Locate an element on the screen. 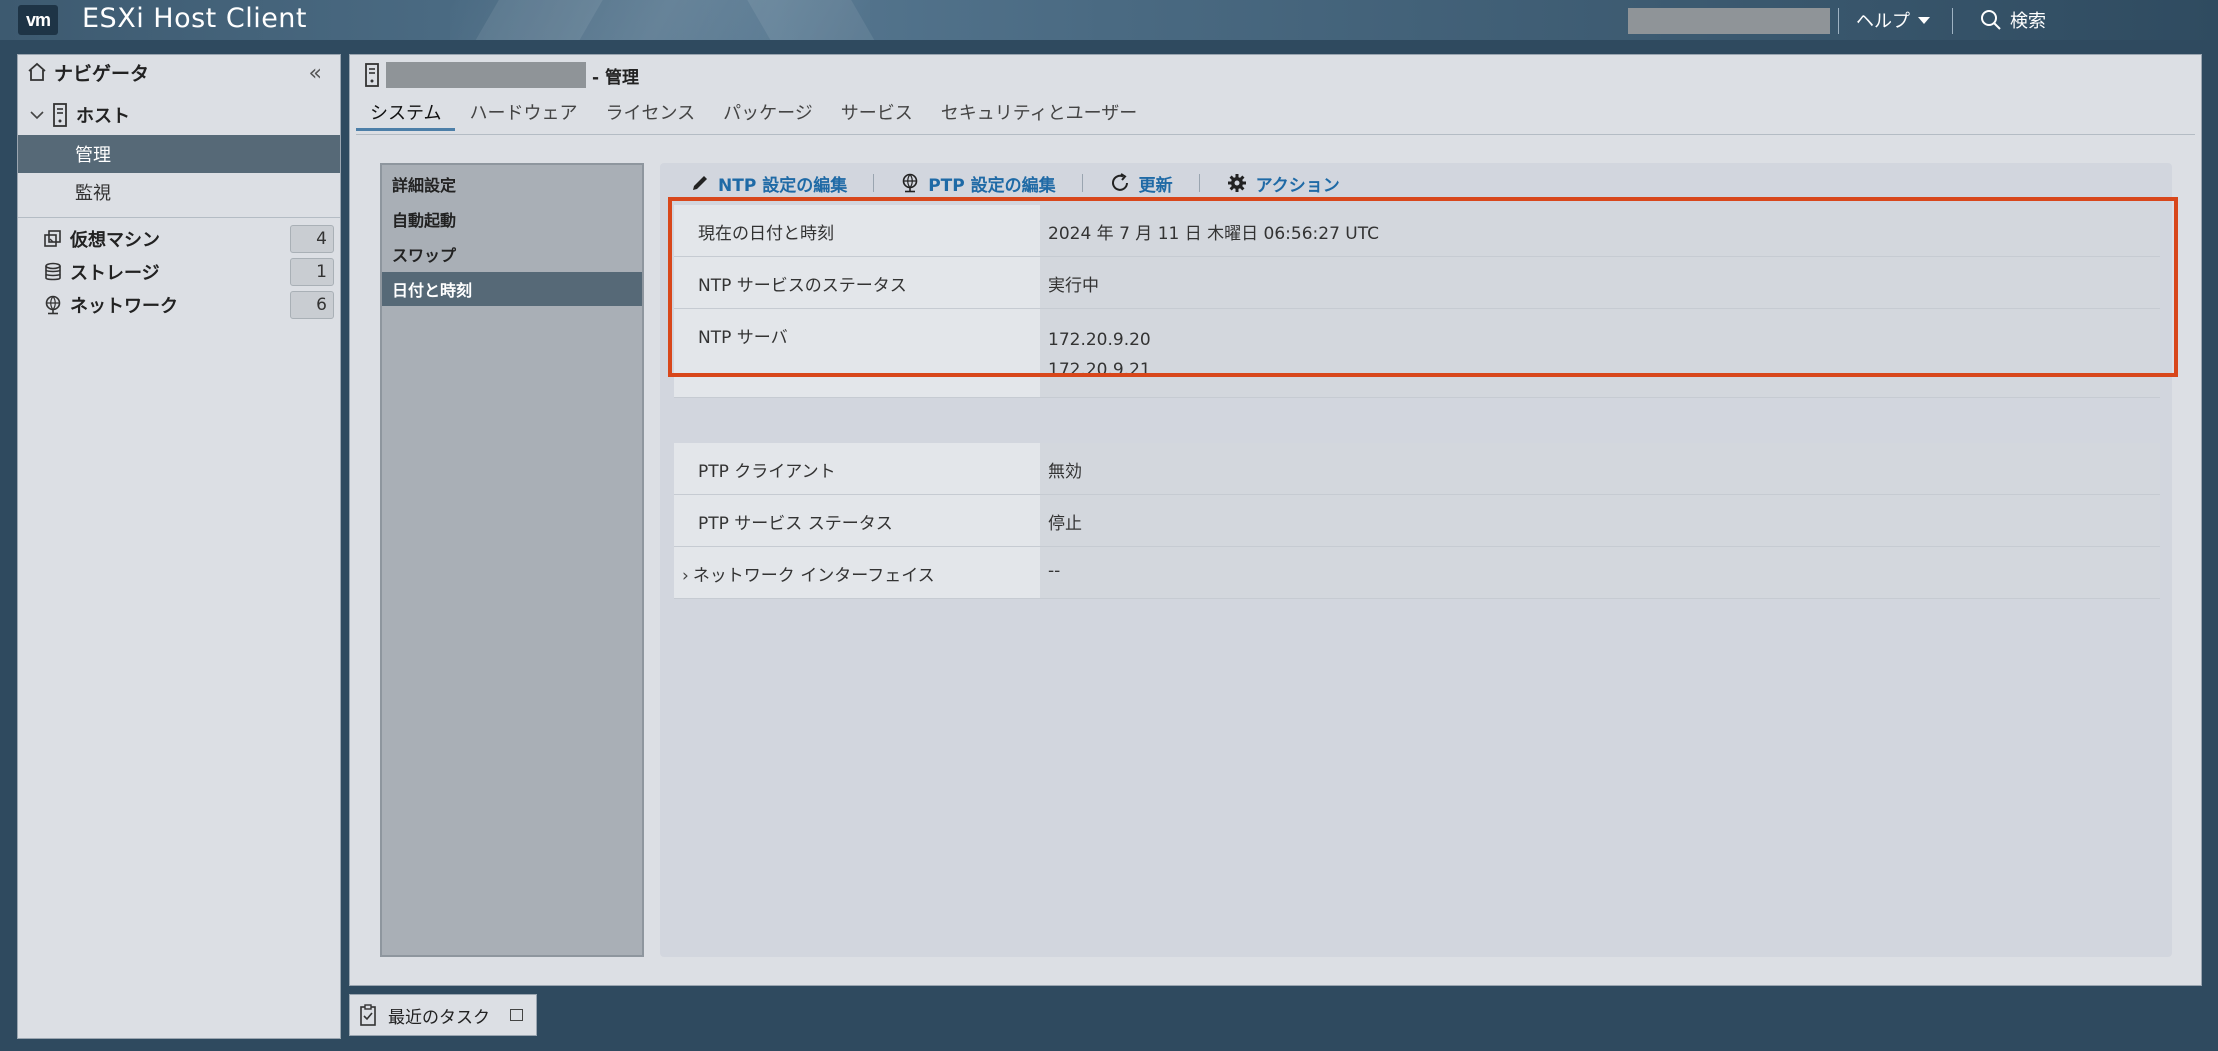 This screenshot has height=1051, width=2218. refresh-label: 更新 is located at coordinates (1155, 185).